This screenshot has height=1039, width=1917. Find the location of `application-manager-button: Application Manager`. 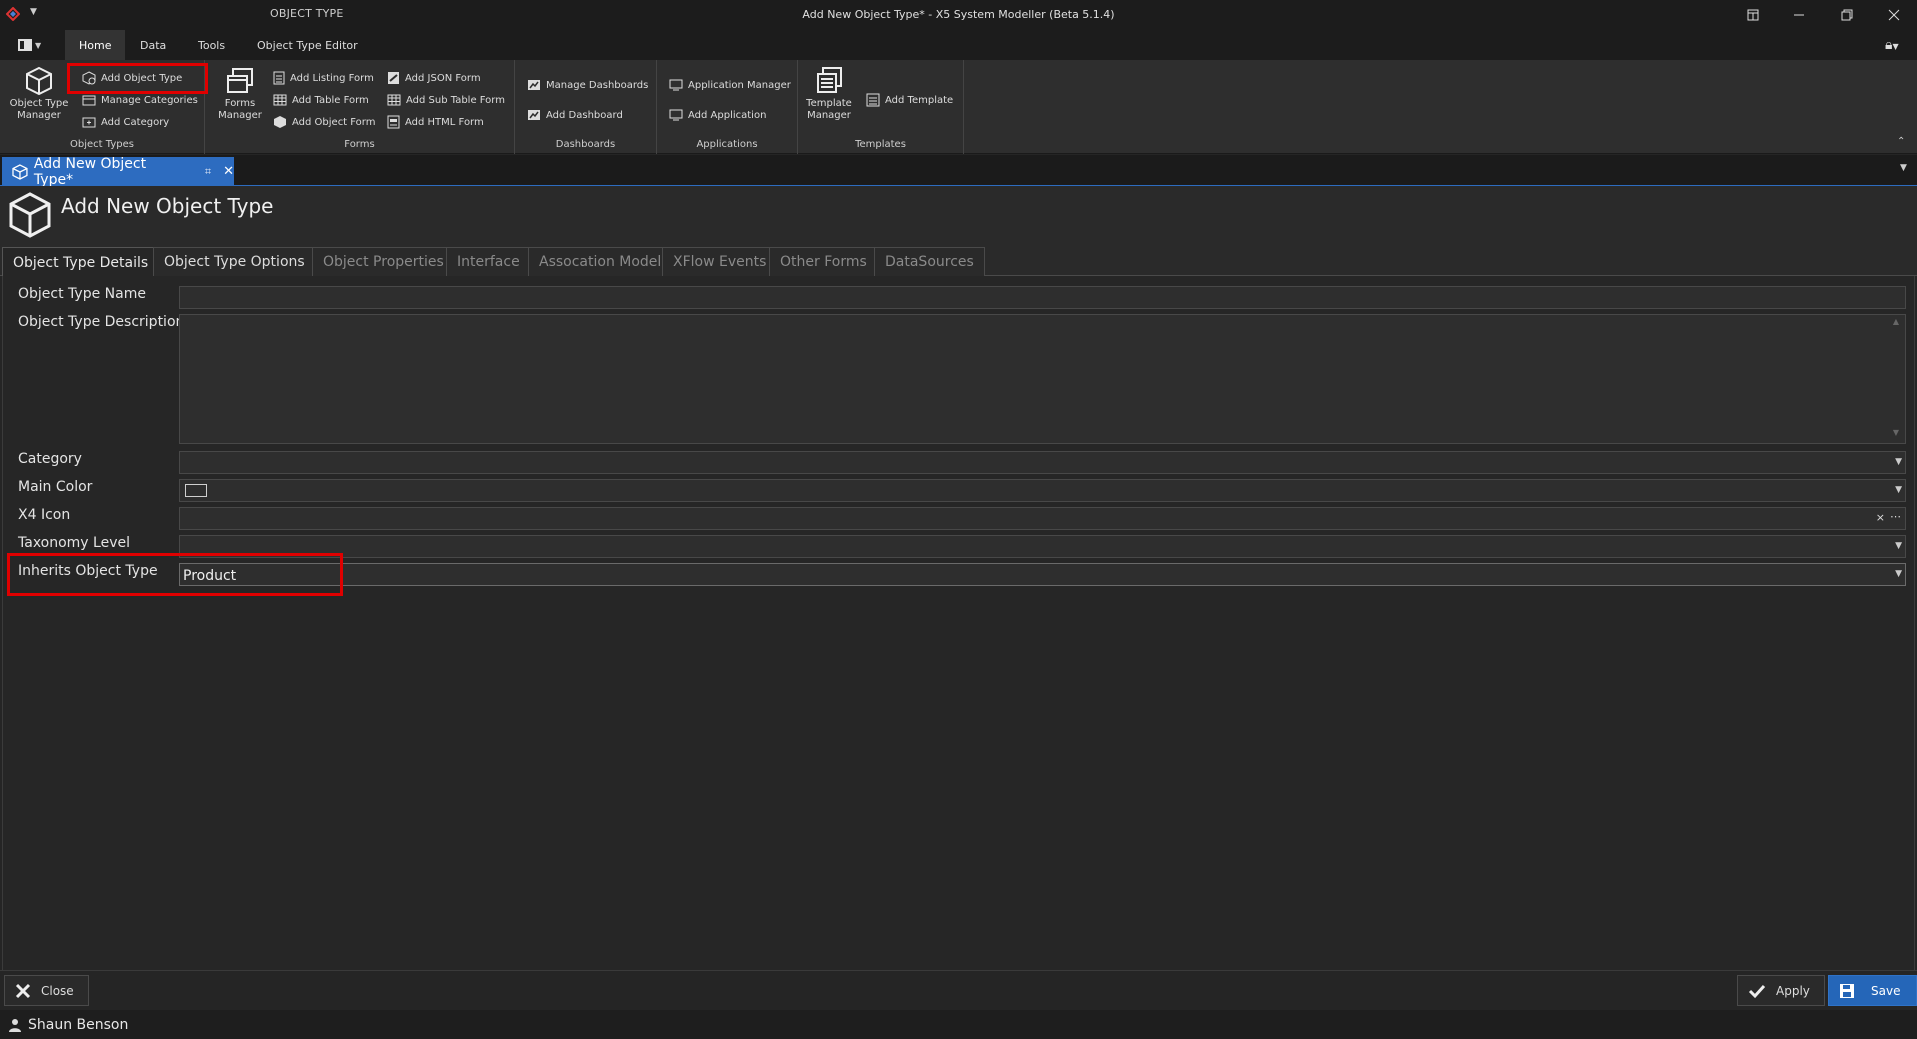

application-manager-button: Application Manager is located at coordinates (730, 85).